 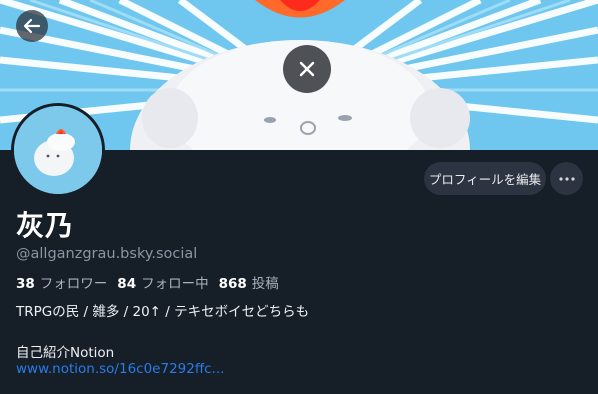 I want to click on close-icon, so click(x=307, y=69).